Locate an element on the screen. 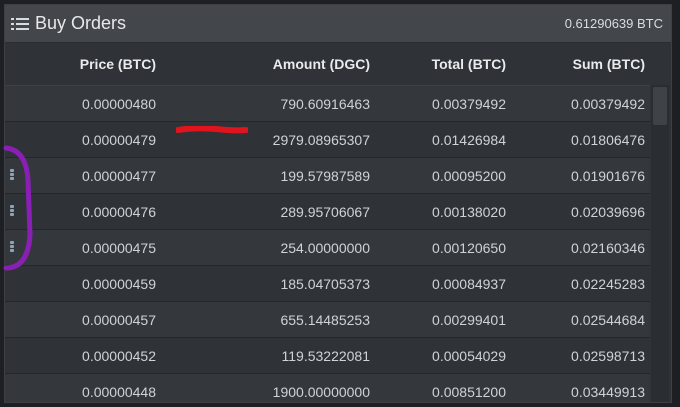 The height and width of the screenshot is (407, 680). sum-cell: 0.01901676 is located at coordinates (608, 175).